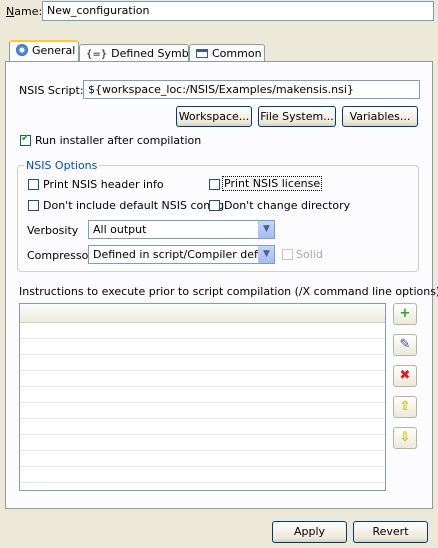 This screenshot has height=548, width=438. I want to click on no-change-dir-label: Don't change directory, so click(287, 205).